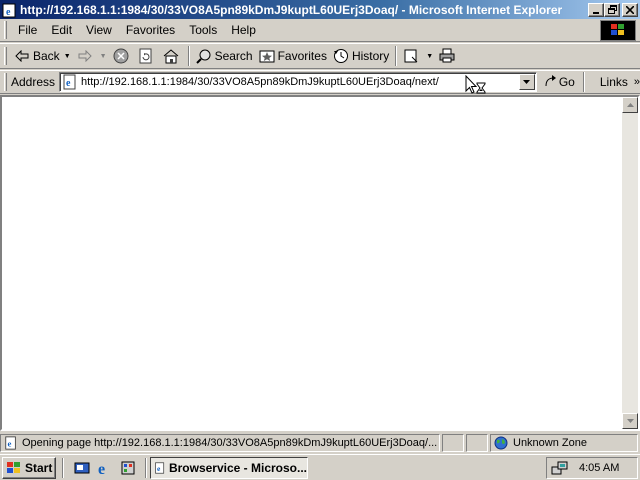 This screenshot has height=480, width=640. Describe the element at coordinates (630, 105) in the screenshot. I see `scroll-up-button` at that location.